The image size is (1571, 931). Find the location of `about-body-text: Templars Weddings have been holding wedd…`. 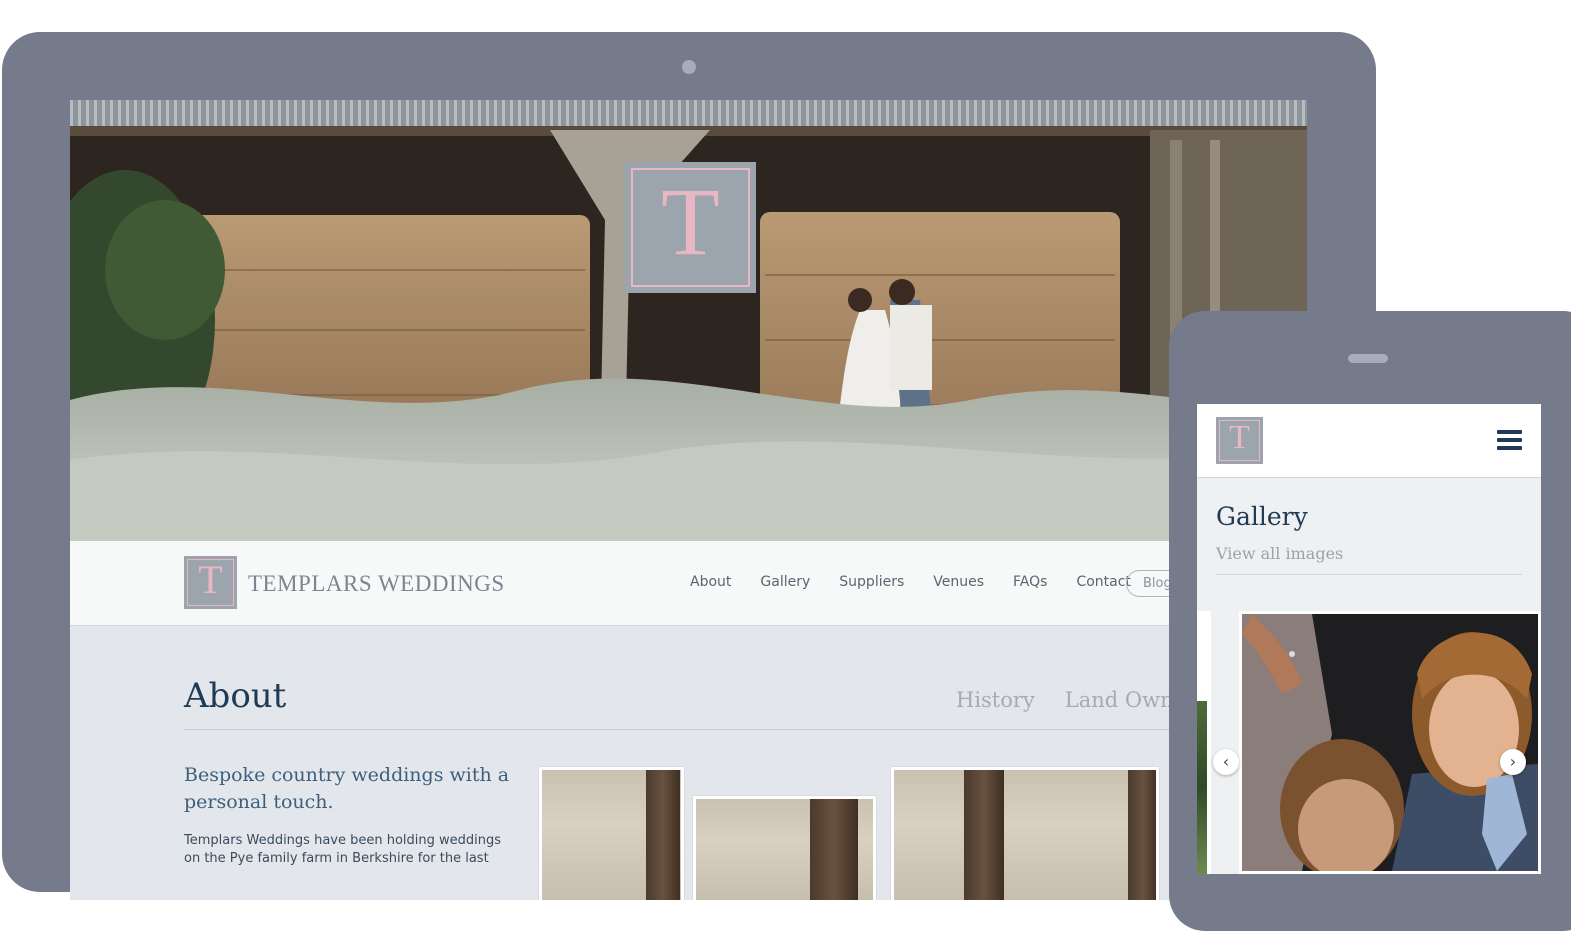

about-body-text: Templars Weddings have been holding wedd… is located at coordinates (343, 849).